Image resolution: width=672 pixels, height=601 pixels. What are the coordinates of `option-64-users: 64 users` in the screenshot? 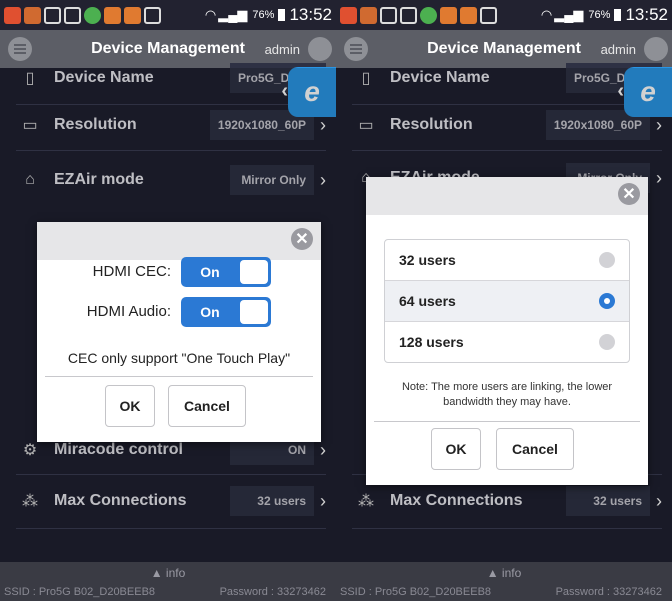 It's located at (507, 301).